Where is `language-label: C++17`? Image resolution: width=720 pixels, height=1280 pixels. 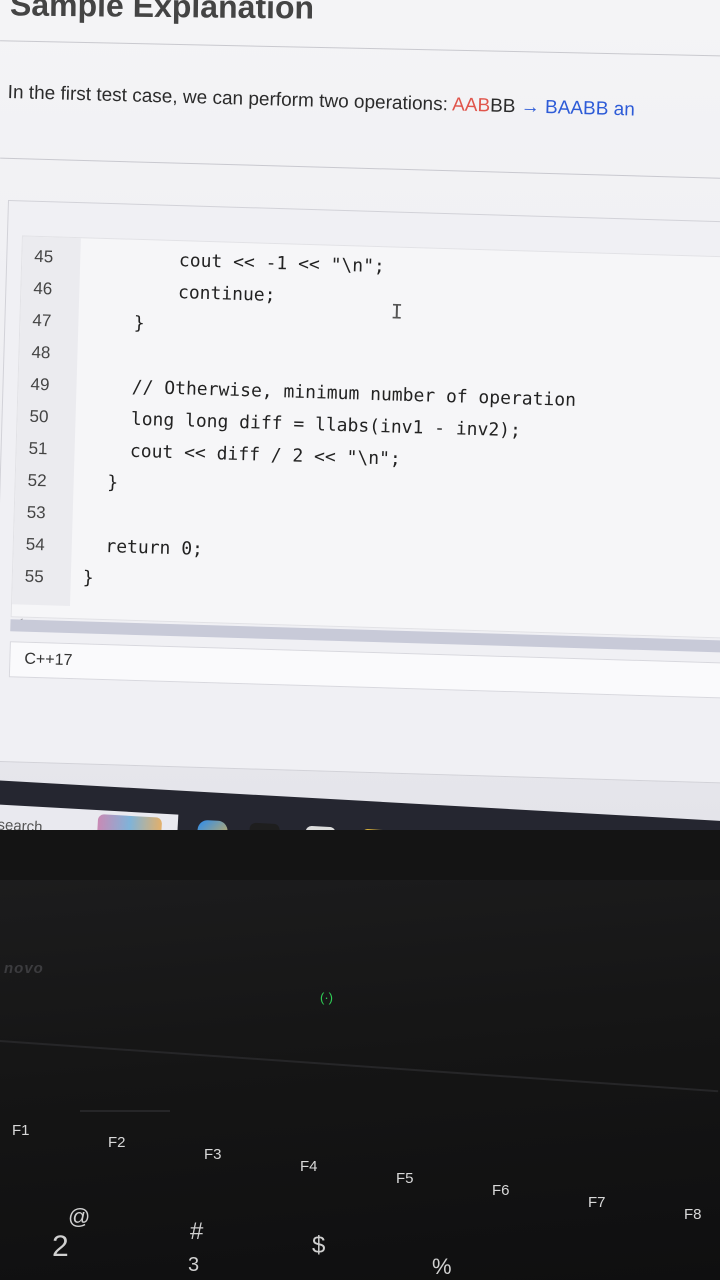 language-label: C++17 is located at coordinates (48, 660).